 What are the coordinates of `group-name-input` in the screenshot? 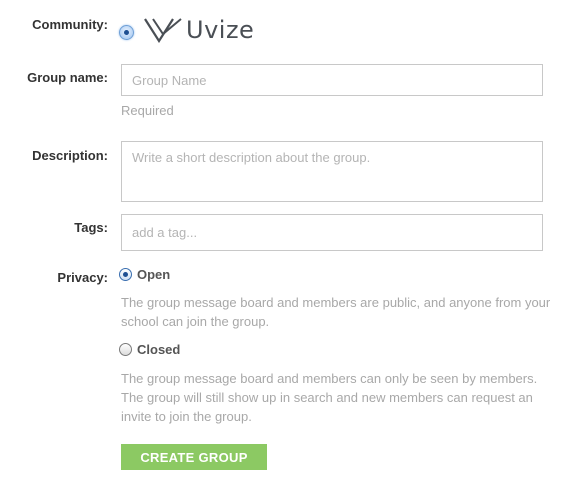 It's located at (332, 80).